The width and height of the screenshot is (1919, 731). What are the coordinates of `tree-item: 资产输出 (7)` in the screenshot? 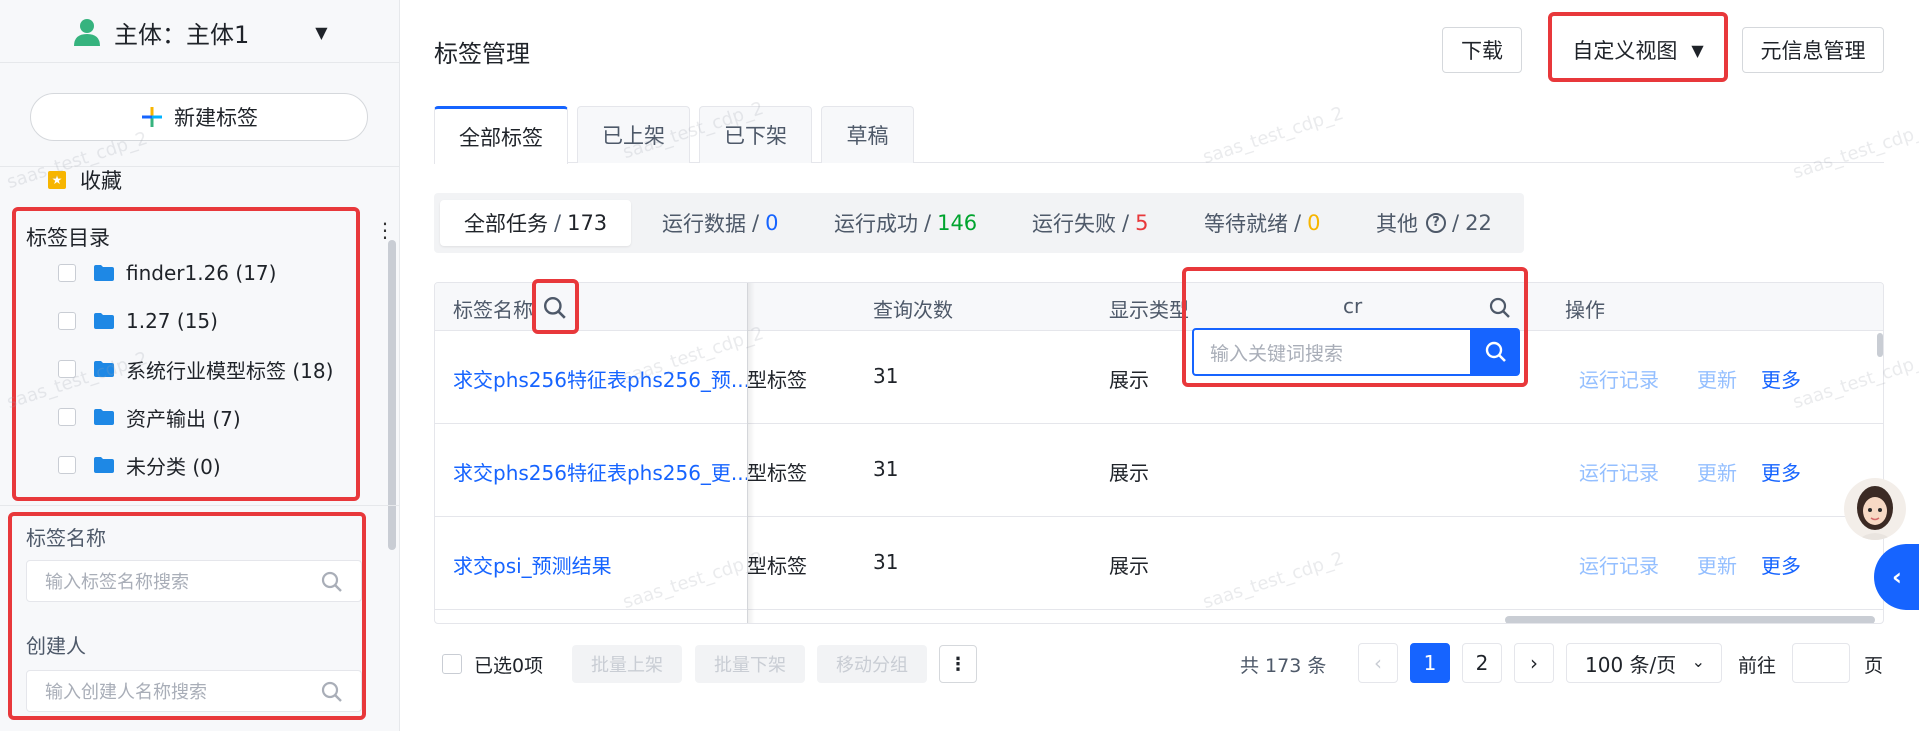 It's located at (149, 417).